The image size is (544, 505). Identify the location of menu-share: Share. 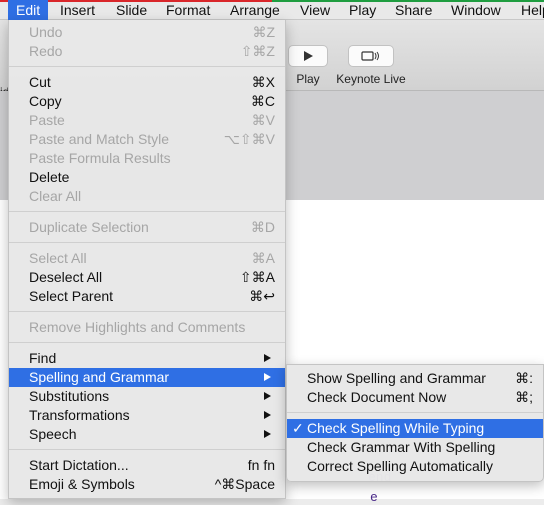
(413, 10).